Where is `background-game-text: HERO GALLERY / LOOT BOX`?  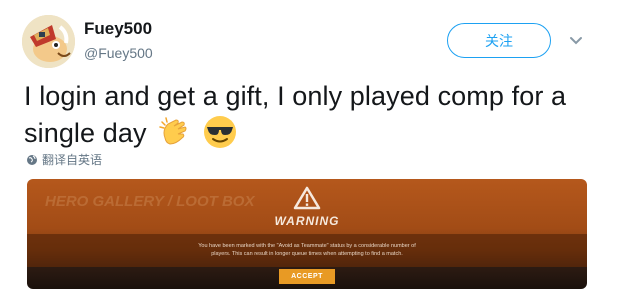 background-game-text: HERO GALLERY / LOOT BOX is located at coordinates (150, 201).